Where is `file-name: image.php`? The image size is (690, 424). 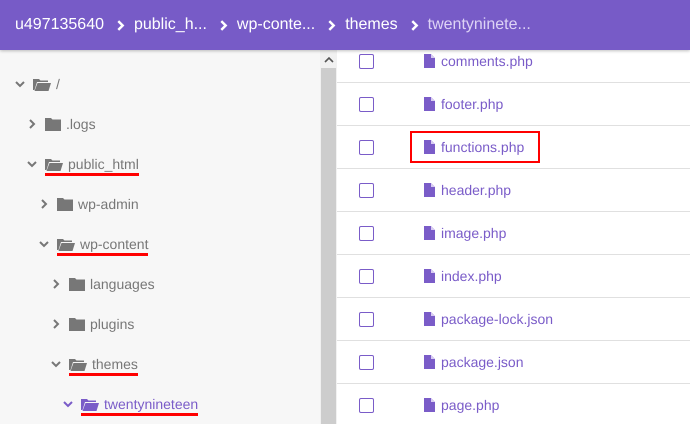 file-name: image.php is located at coordinates (473, 233).